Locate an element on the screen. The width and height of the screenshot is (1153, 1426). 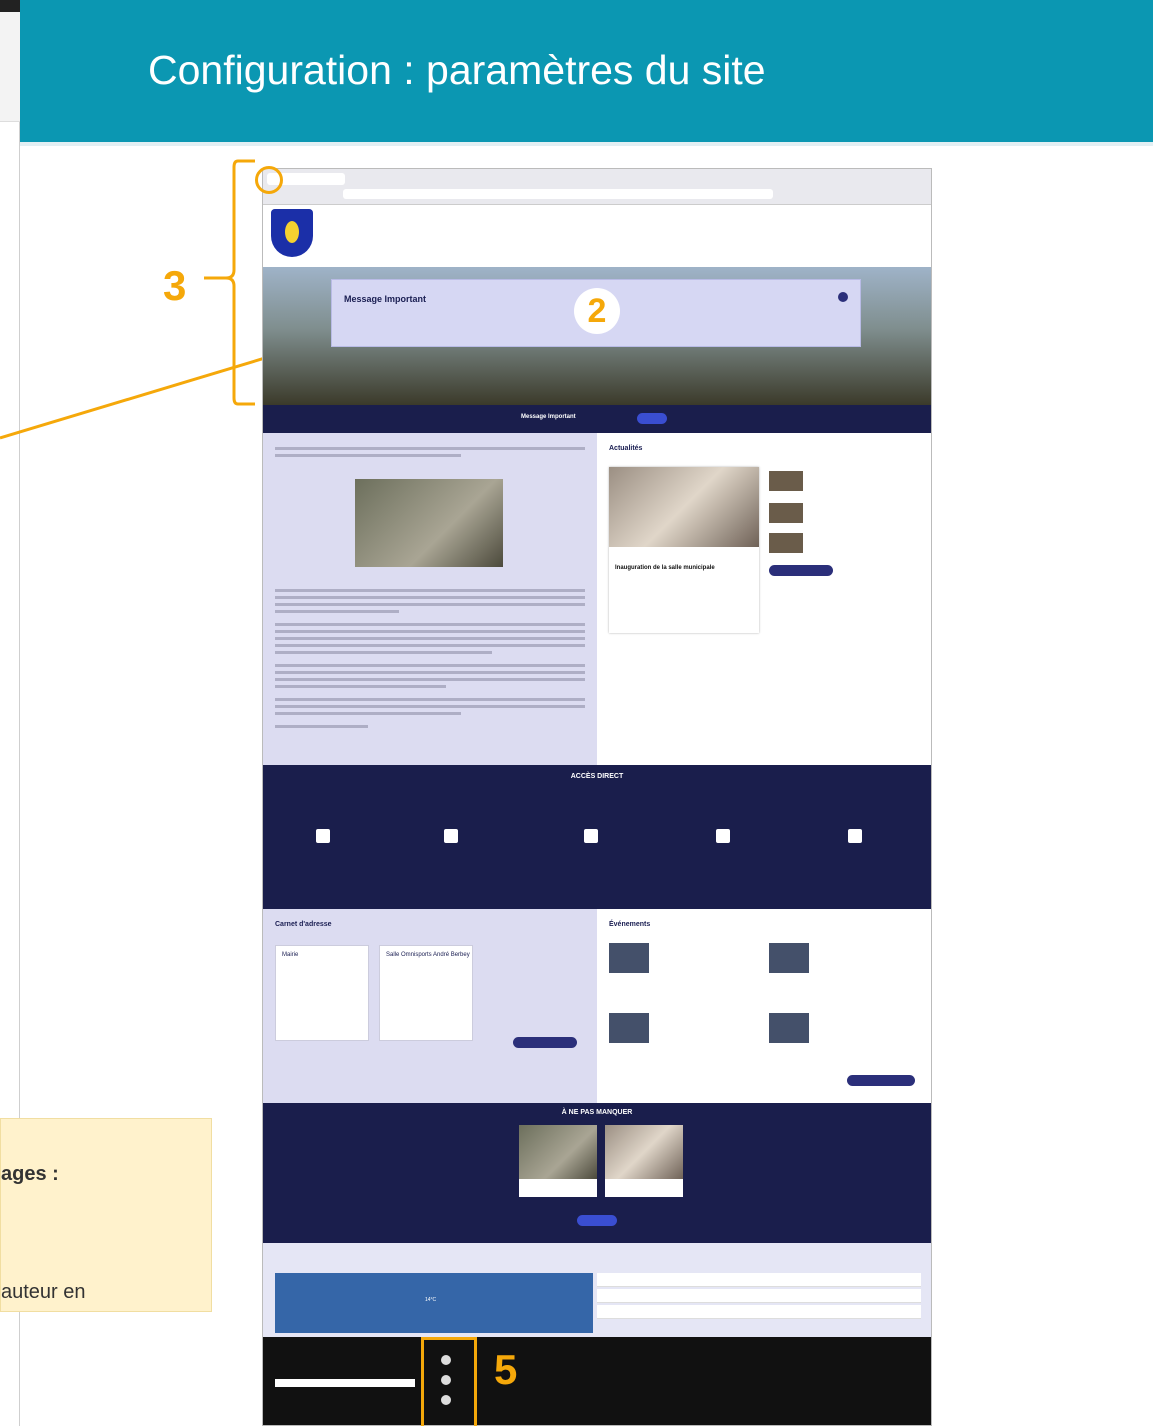
annotation-number-2: 2 is located at coordinates (597, 311).